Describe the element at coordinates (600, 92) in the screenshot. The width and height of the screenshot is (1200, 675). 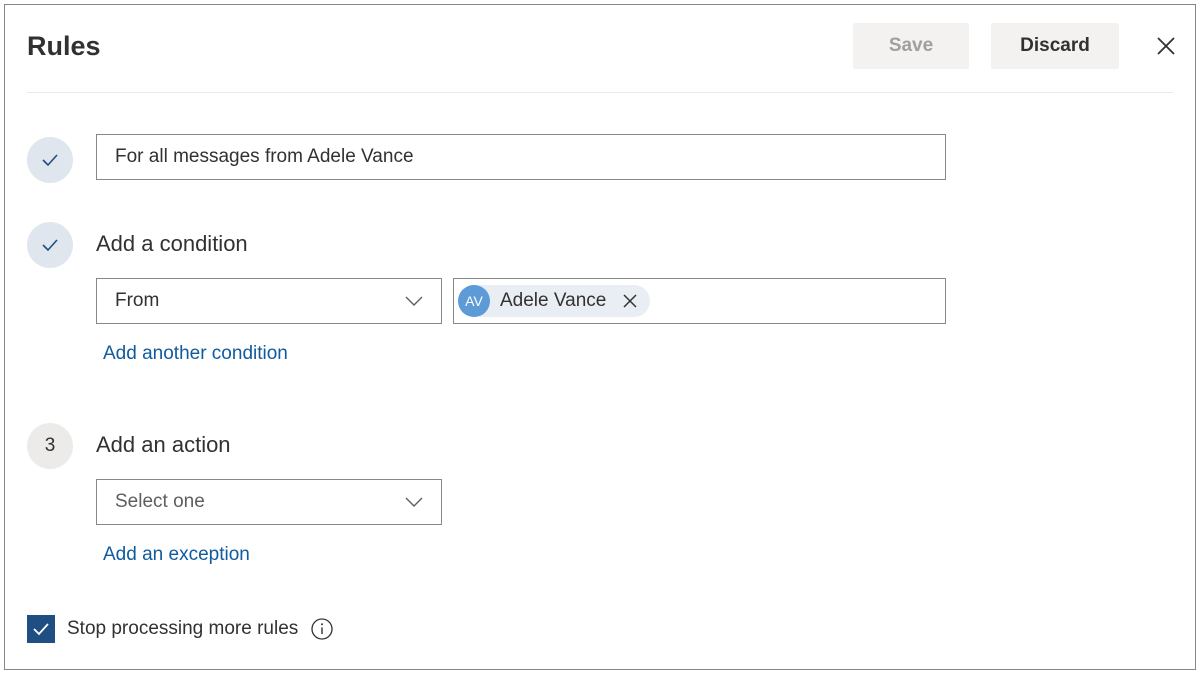
I see `header-divider` at that location.